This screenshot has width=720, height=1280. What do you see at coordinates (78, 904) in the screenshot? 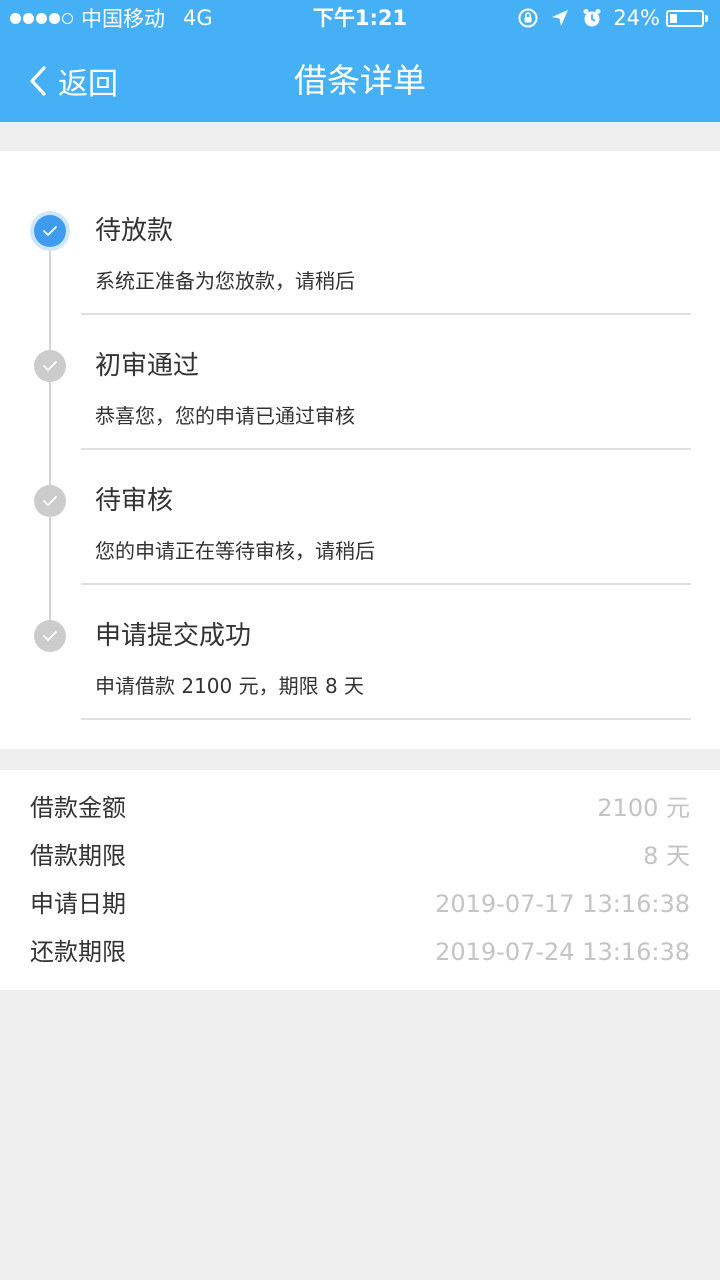
I see `detail-label: 申请日期` at bounding box center [78, 904].